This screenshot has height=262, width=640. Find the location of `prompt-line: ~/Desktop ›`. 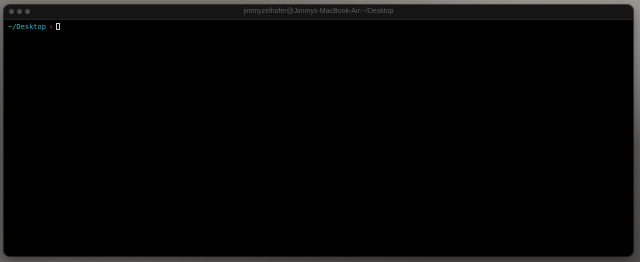

prompt-line: ~/Desktop › is located at coordinates (34, 27).